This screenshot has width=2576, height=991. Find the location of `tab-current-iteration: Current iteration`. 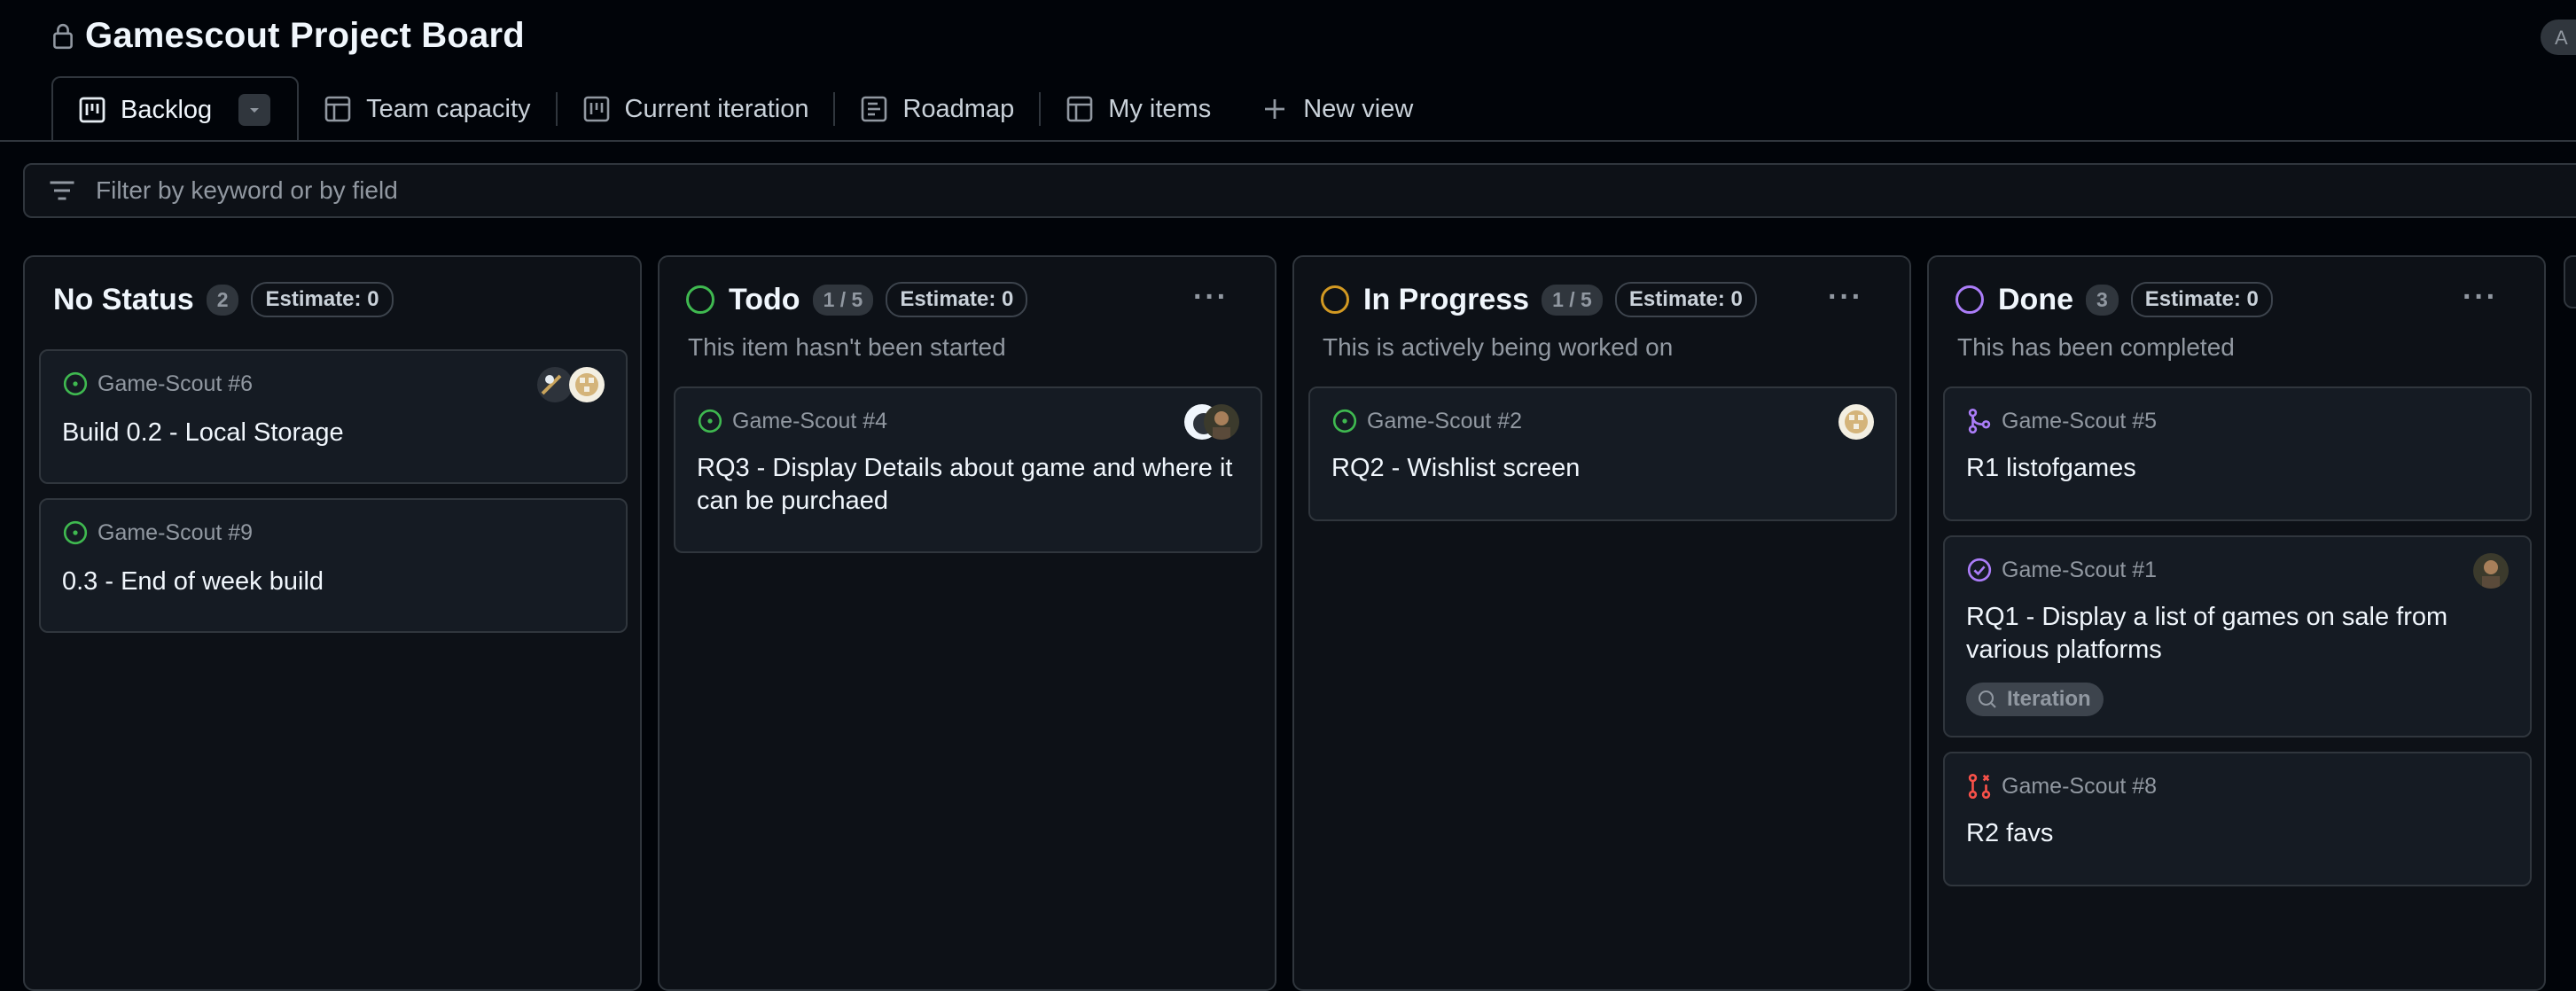

tab-current-iteration: Current iteration is located at coordinates (696, 109).